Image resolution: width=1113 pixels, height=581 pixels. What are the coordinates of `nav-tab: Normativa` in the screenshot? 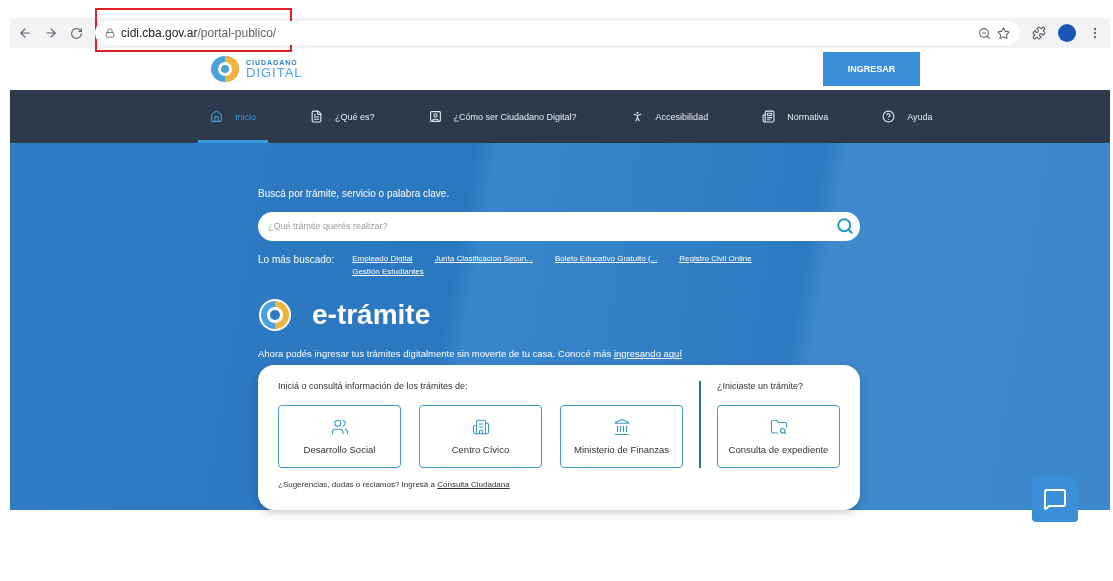 It's located at (795, 116).